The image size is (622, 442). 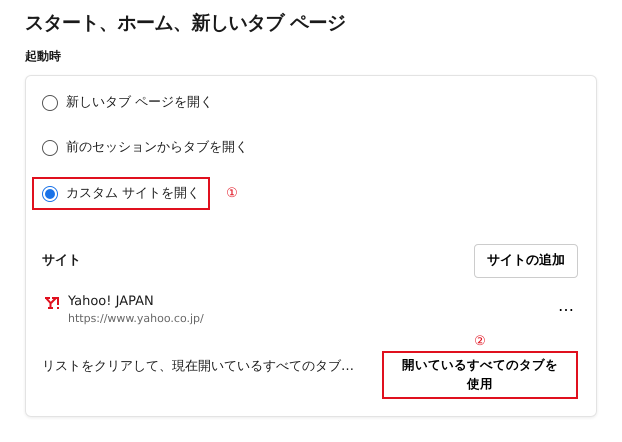 I want to click on annotation-number: ②, so click(x=480, y=341).